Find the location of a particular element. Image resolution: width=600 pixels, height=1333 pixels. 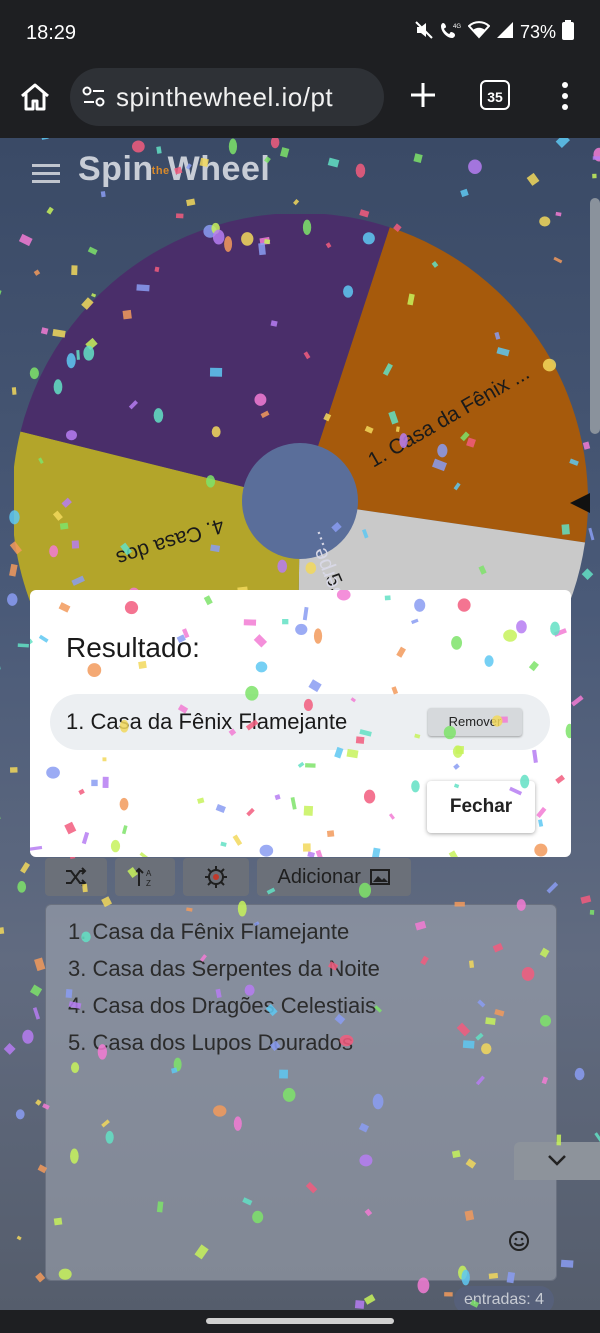

settings-button is located at coordinates (216, 877).